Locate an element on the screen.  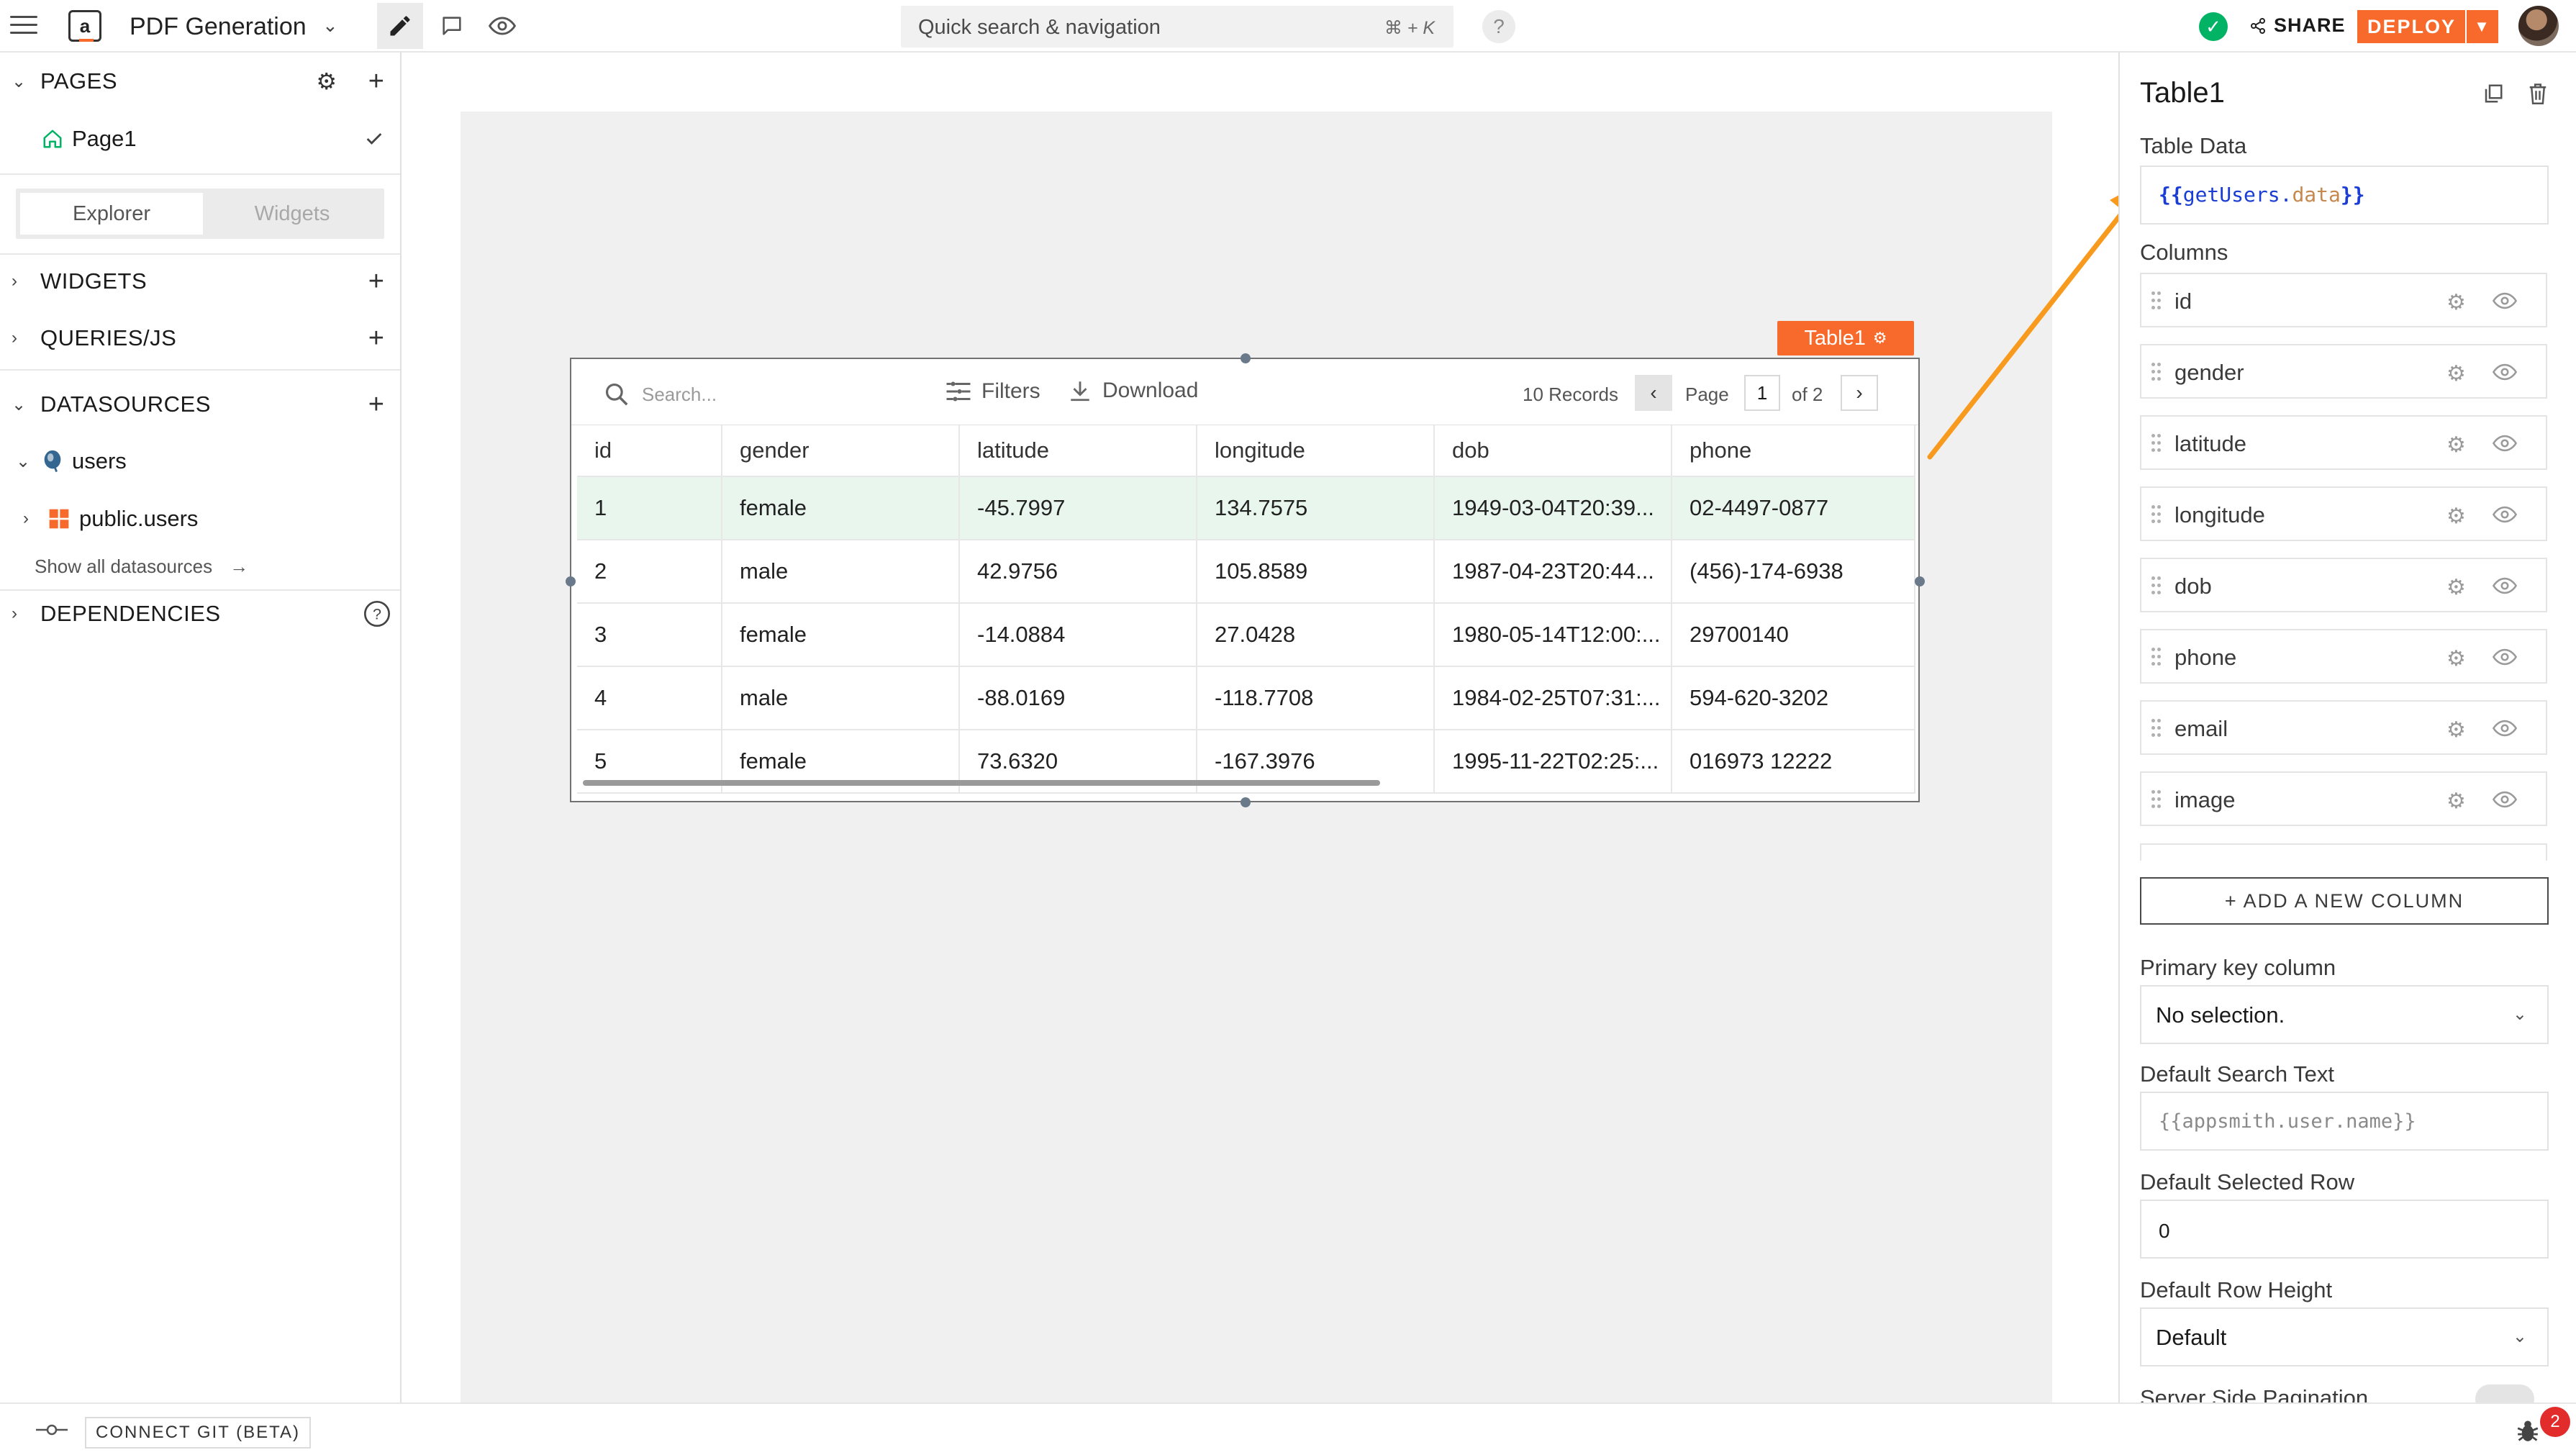
column-item: phone ⚙ is located at coordinates (2343, 656).